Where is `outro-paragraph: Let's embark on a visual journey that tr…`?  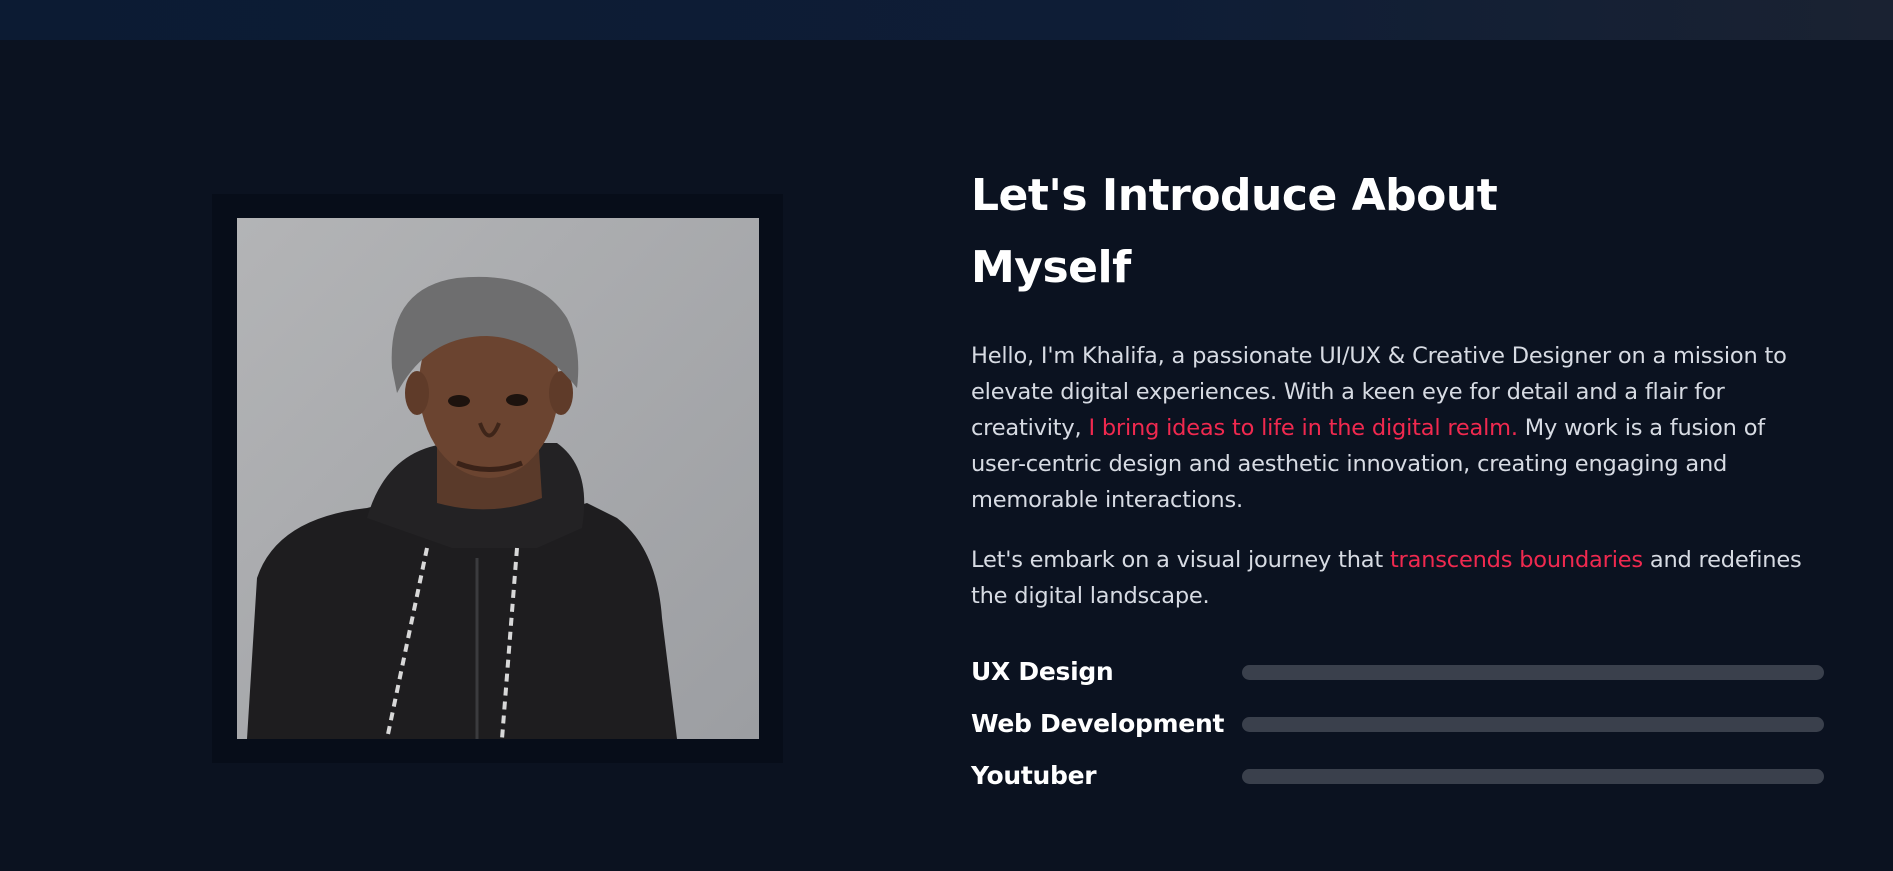 outro-paragraph: Let's embark on a visual journey that tr… is located at coordinates (1396, 578).